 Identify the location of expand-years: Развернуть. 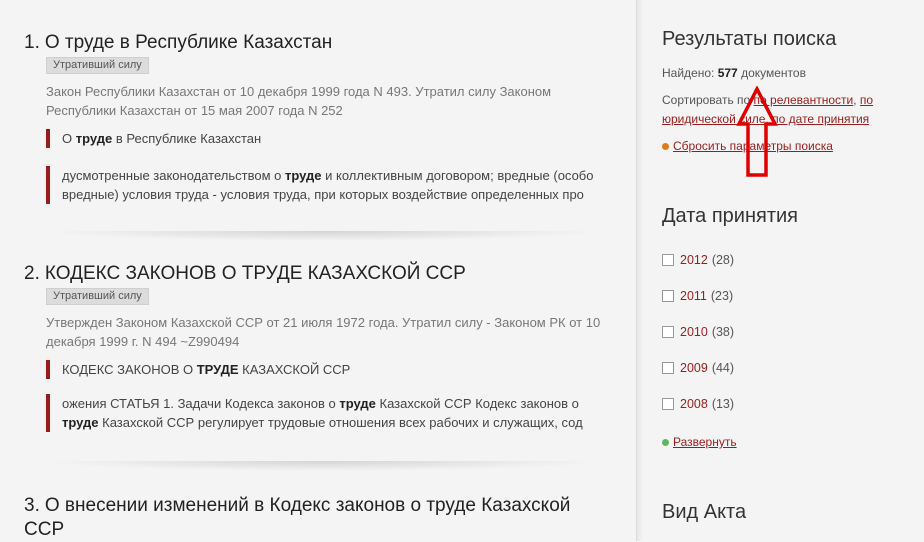
(699, 442).